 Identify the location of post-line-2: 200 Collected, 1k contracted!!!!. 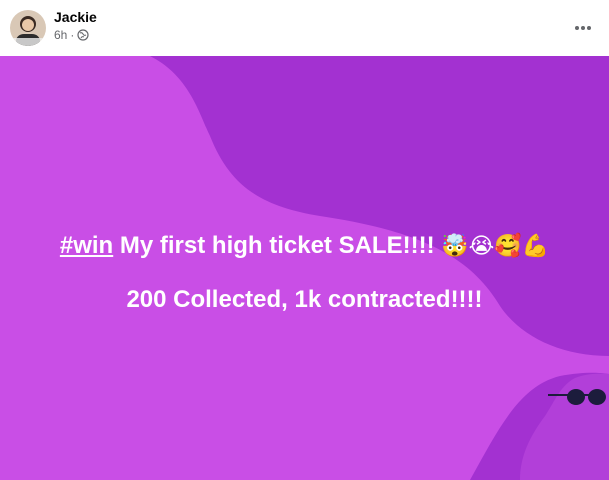
(304, 299).